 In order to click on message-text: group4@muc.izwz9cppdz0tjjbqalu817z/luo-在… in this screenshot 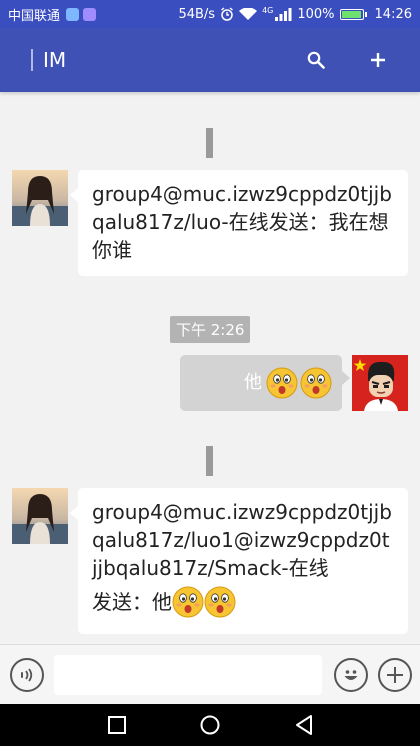, I will do `click(242, 222)`.